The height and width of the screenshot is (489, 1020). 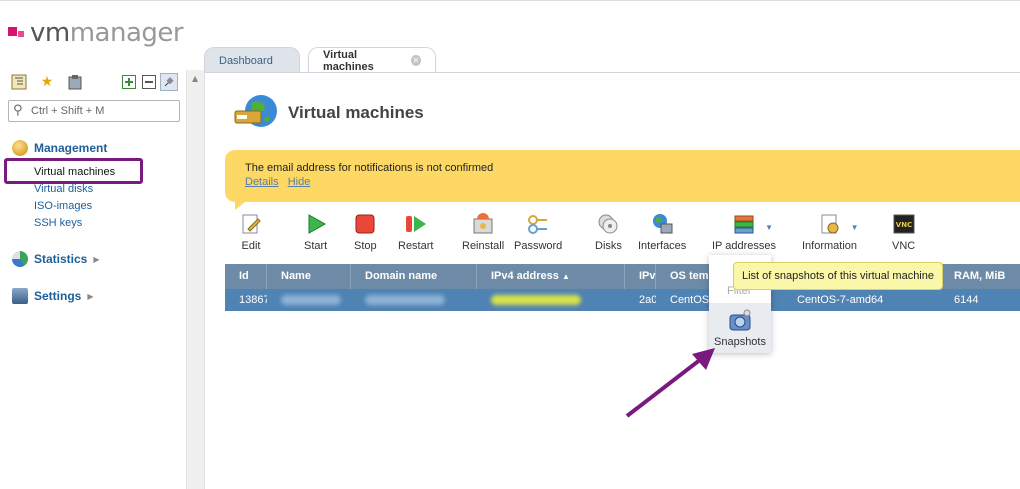 What do you see at coordinates (647, 300) in the screenshot?
I see `cell-ipv6: 2a0` at bounding box center [647, 300].